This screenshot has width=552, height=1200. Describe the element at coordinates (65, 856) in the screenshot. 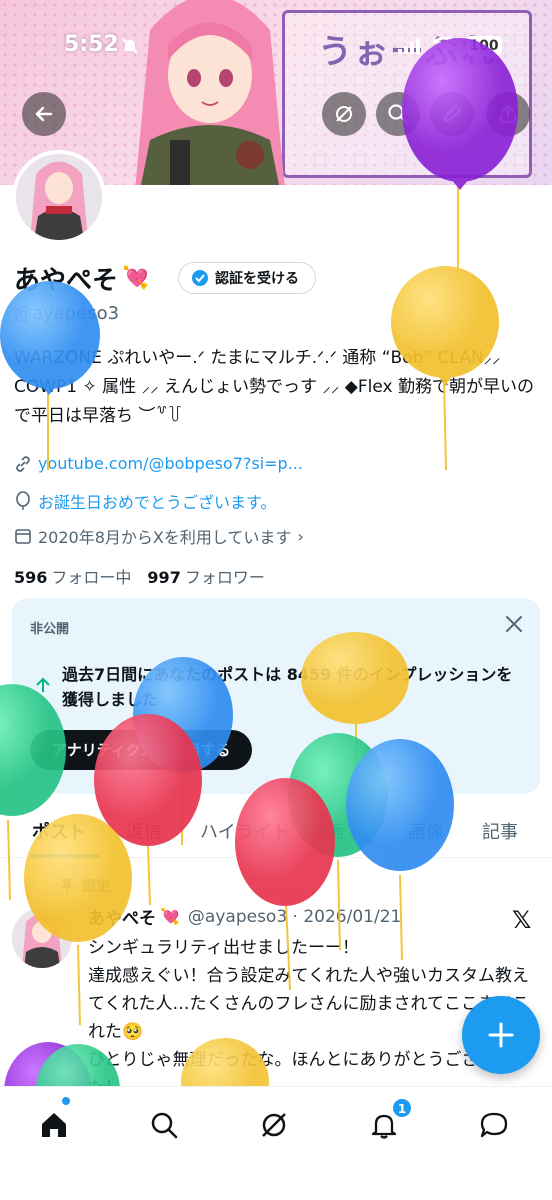

I see `active-tab-indicator` at that location.